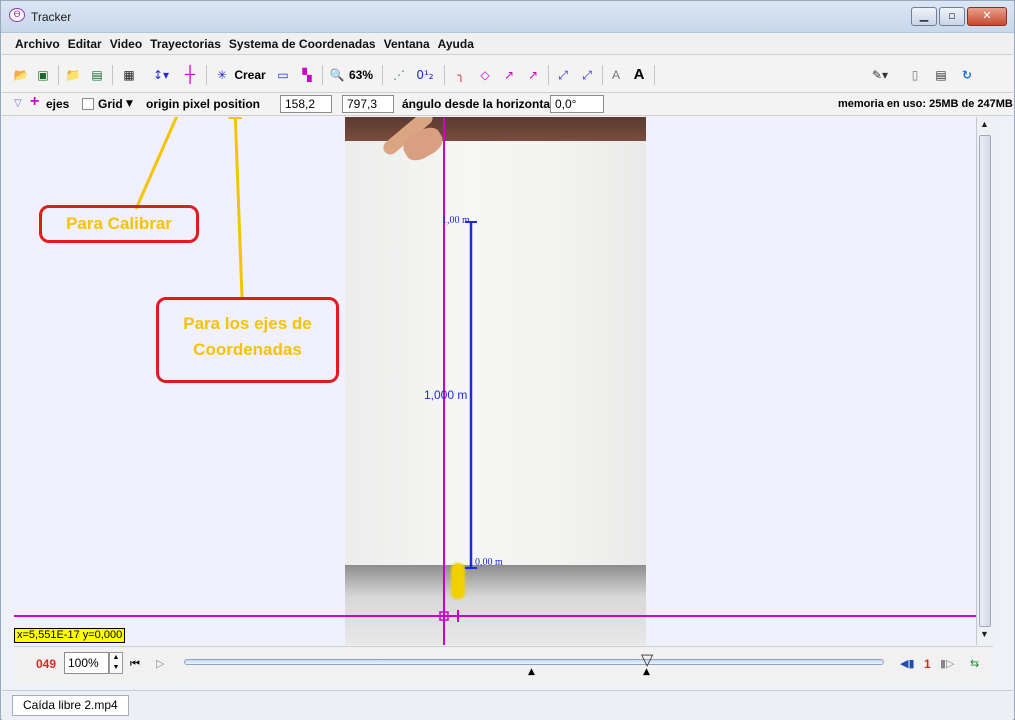 The image size is (1015, 720). What do you see at coordinates (129, 104) in the screenshot?
I see `grid-dropdown-icon: ▼` at bounding box center [129, 104].